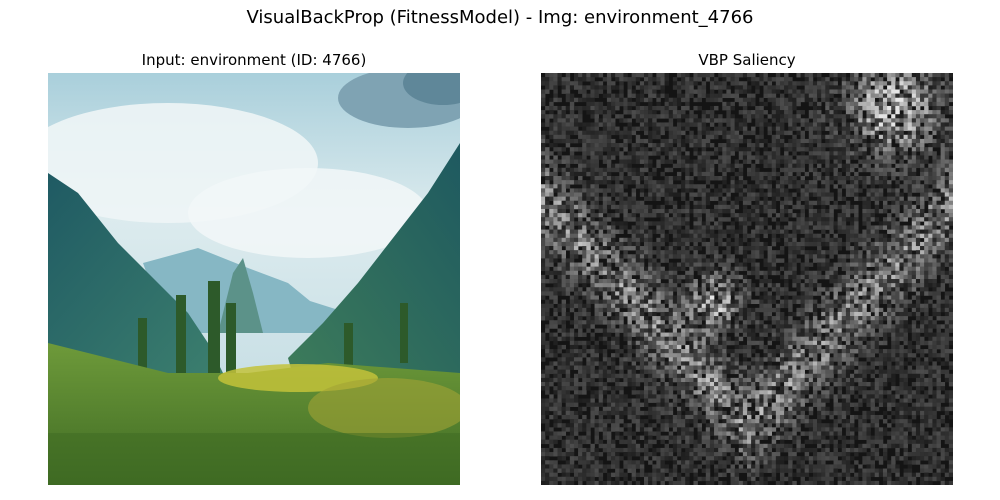 This screenshot has height=500, width=1000. I want to click on input-image-title: Input: environment (ID: 4766), so click(254, 60).